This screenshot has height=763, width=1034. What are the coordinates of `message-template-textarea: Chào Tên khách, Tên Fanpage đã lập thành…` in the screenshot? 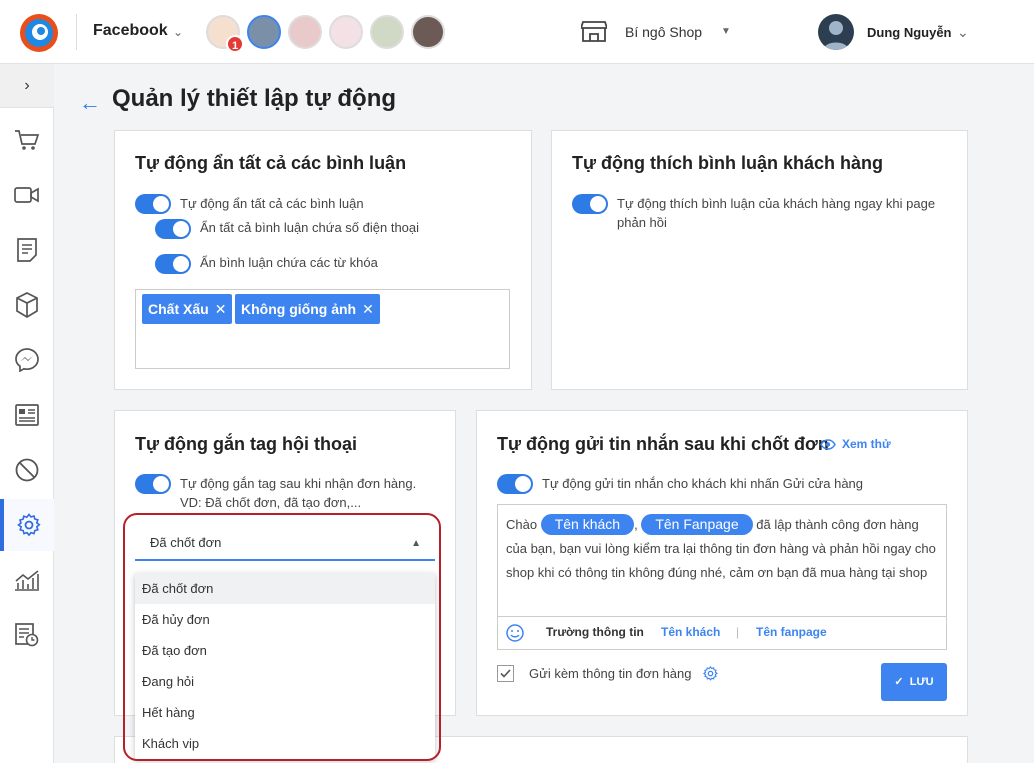 It's located at (722, 560).